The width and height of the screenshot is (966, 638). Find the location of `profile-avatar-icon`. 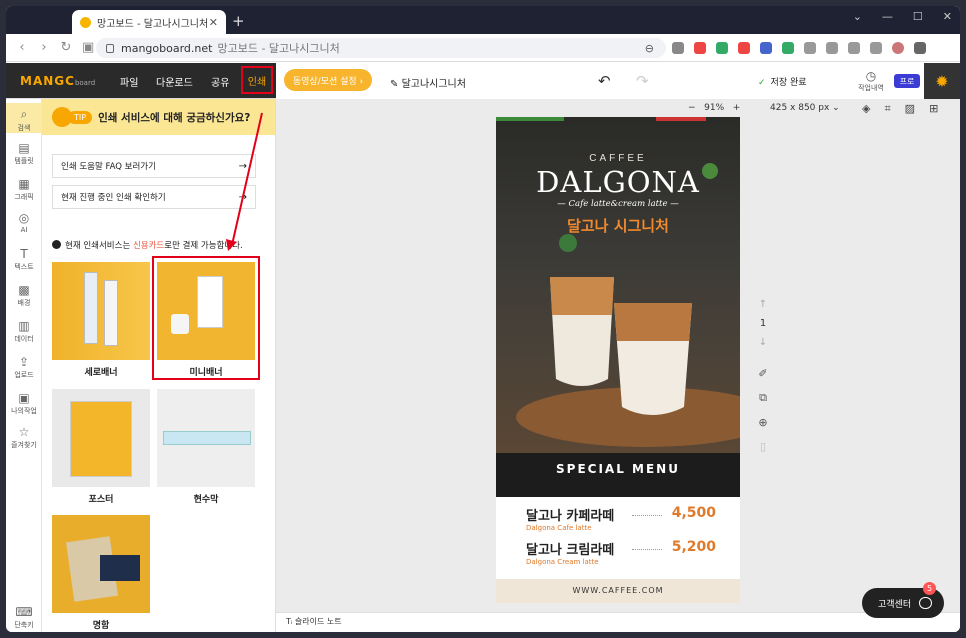

profile-avatar-icon is located at coordinates (898, 48).